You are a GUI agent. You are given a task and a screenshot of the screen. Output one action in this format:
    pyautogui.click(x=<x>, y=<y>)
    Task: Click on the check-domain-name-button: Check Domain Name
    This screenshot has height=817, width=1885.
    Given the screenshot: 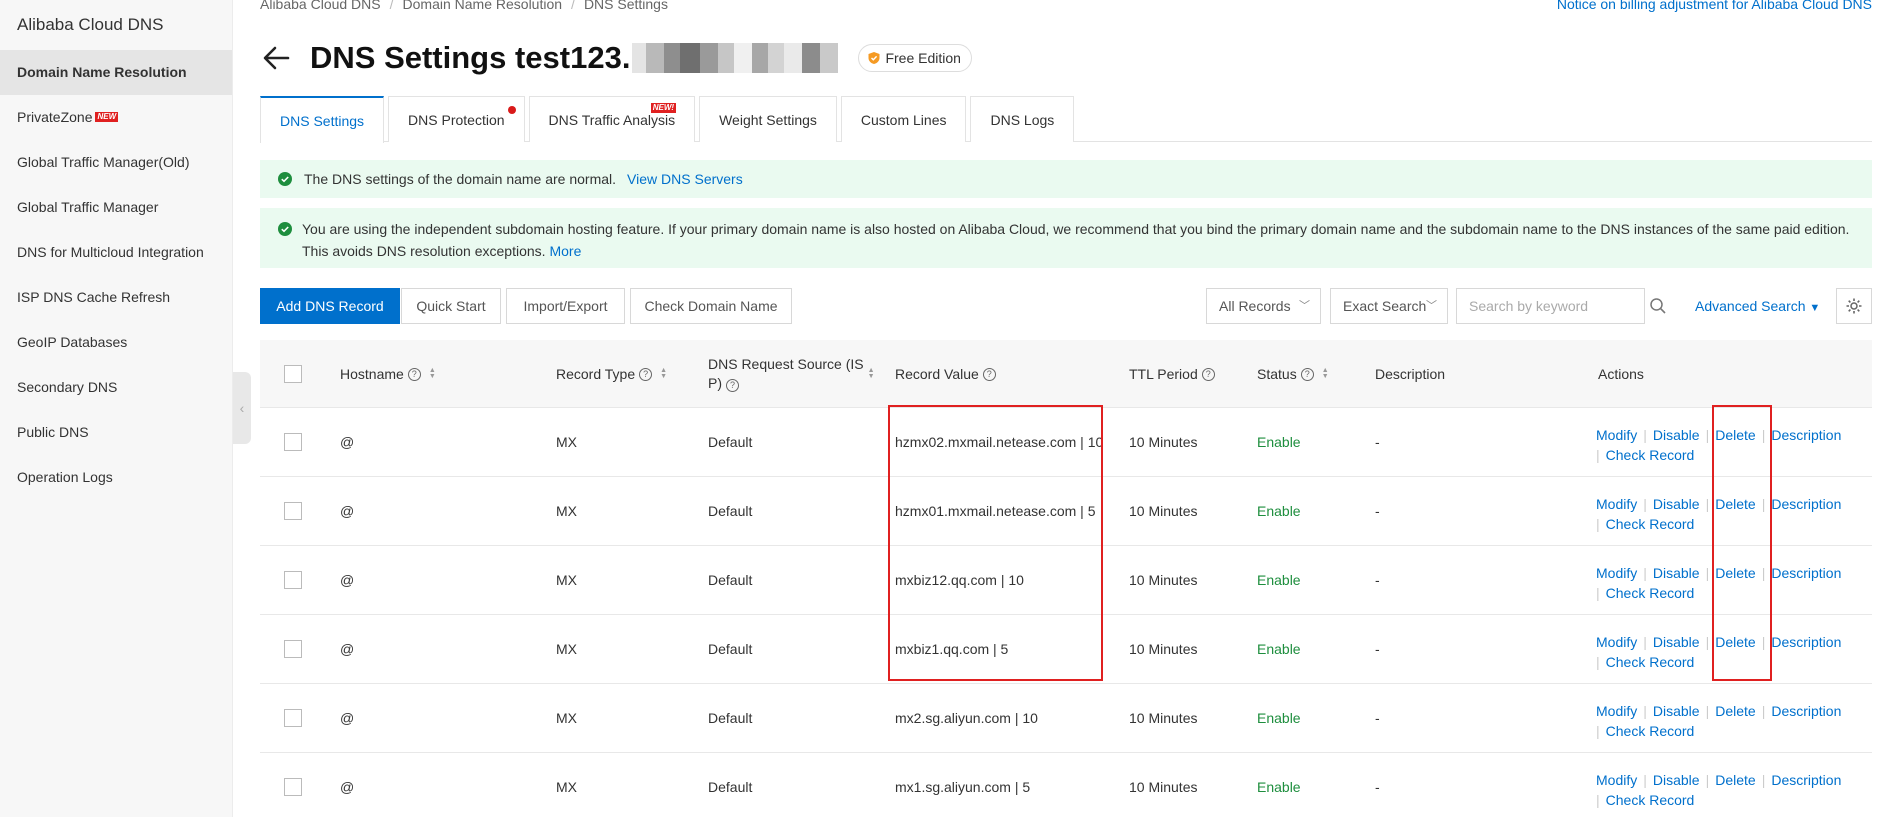 What is the action you would take?
    pyautogui.click(x=711, y=306)
    